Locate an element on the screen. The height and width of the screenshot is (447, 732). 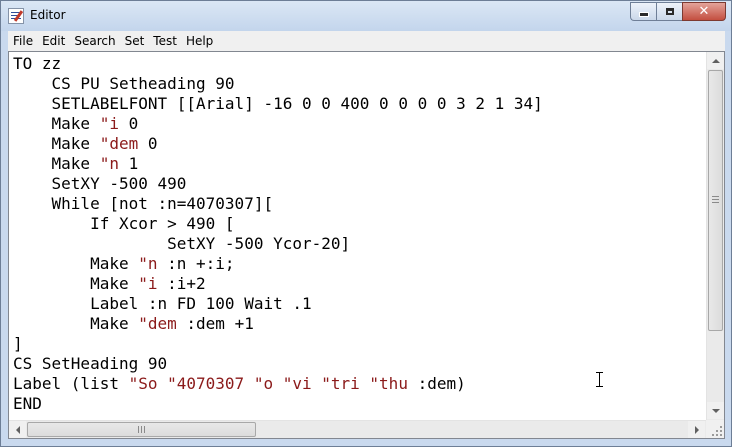
close-button: ✕ is located at coordinates (704, 11).